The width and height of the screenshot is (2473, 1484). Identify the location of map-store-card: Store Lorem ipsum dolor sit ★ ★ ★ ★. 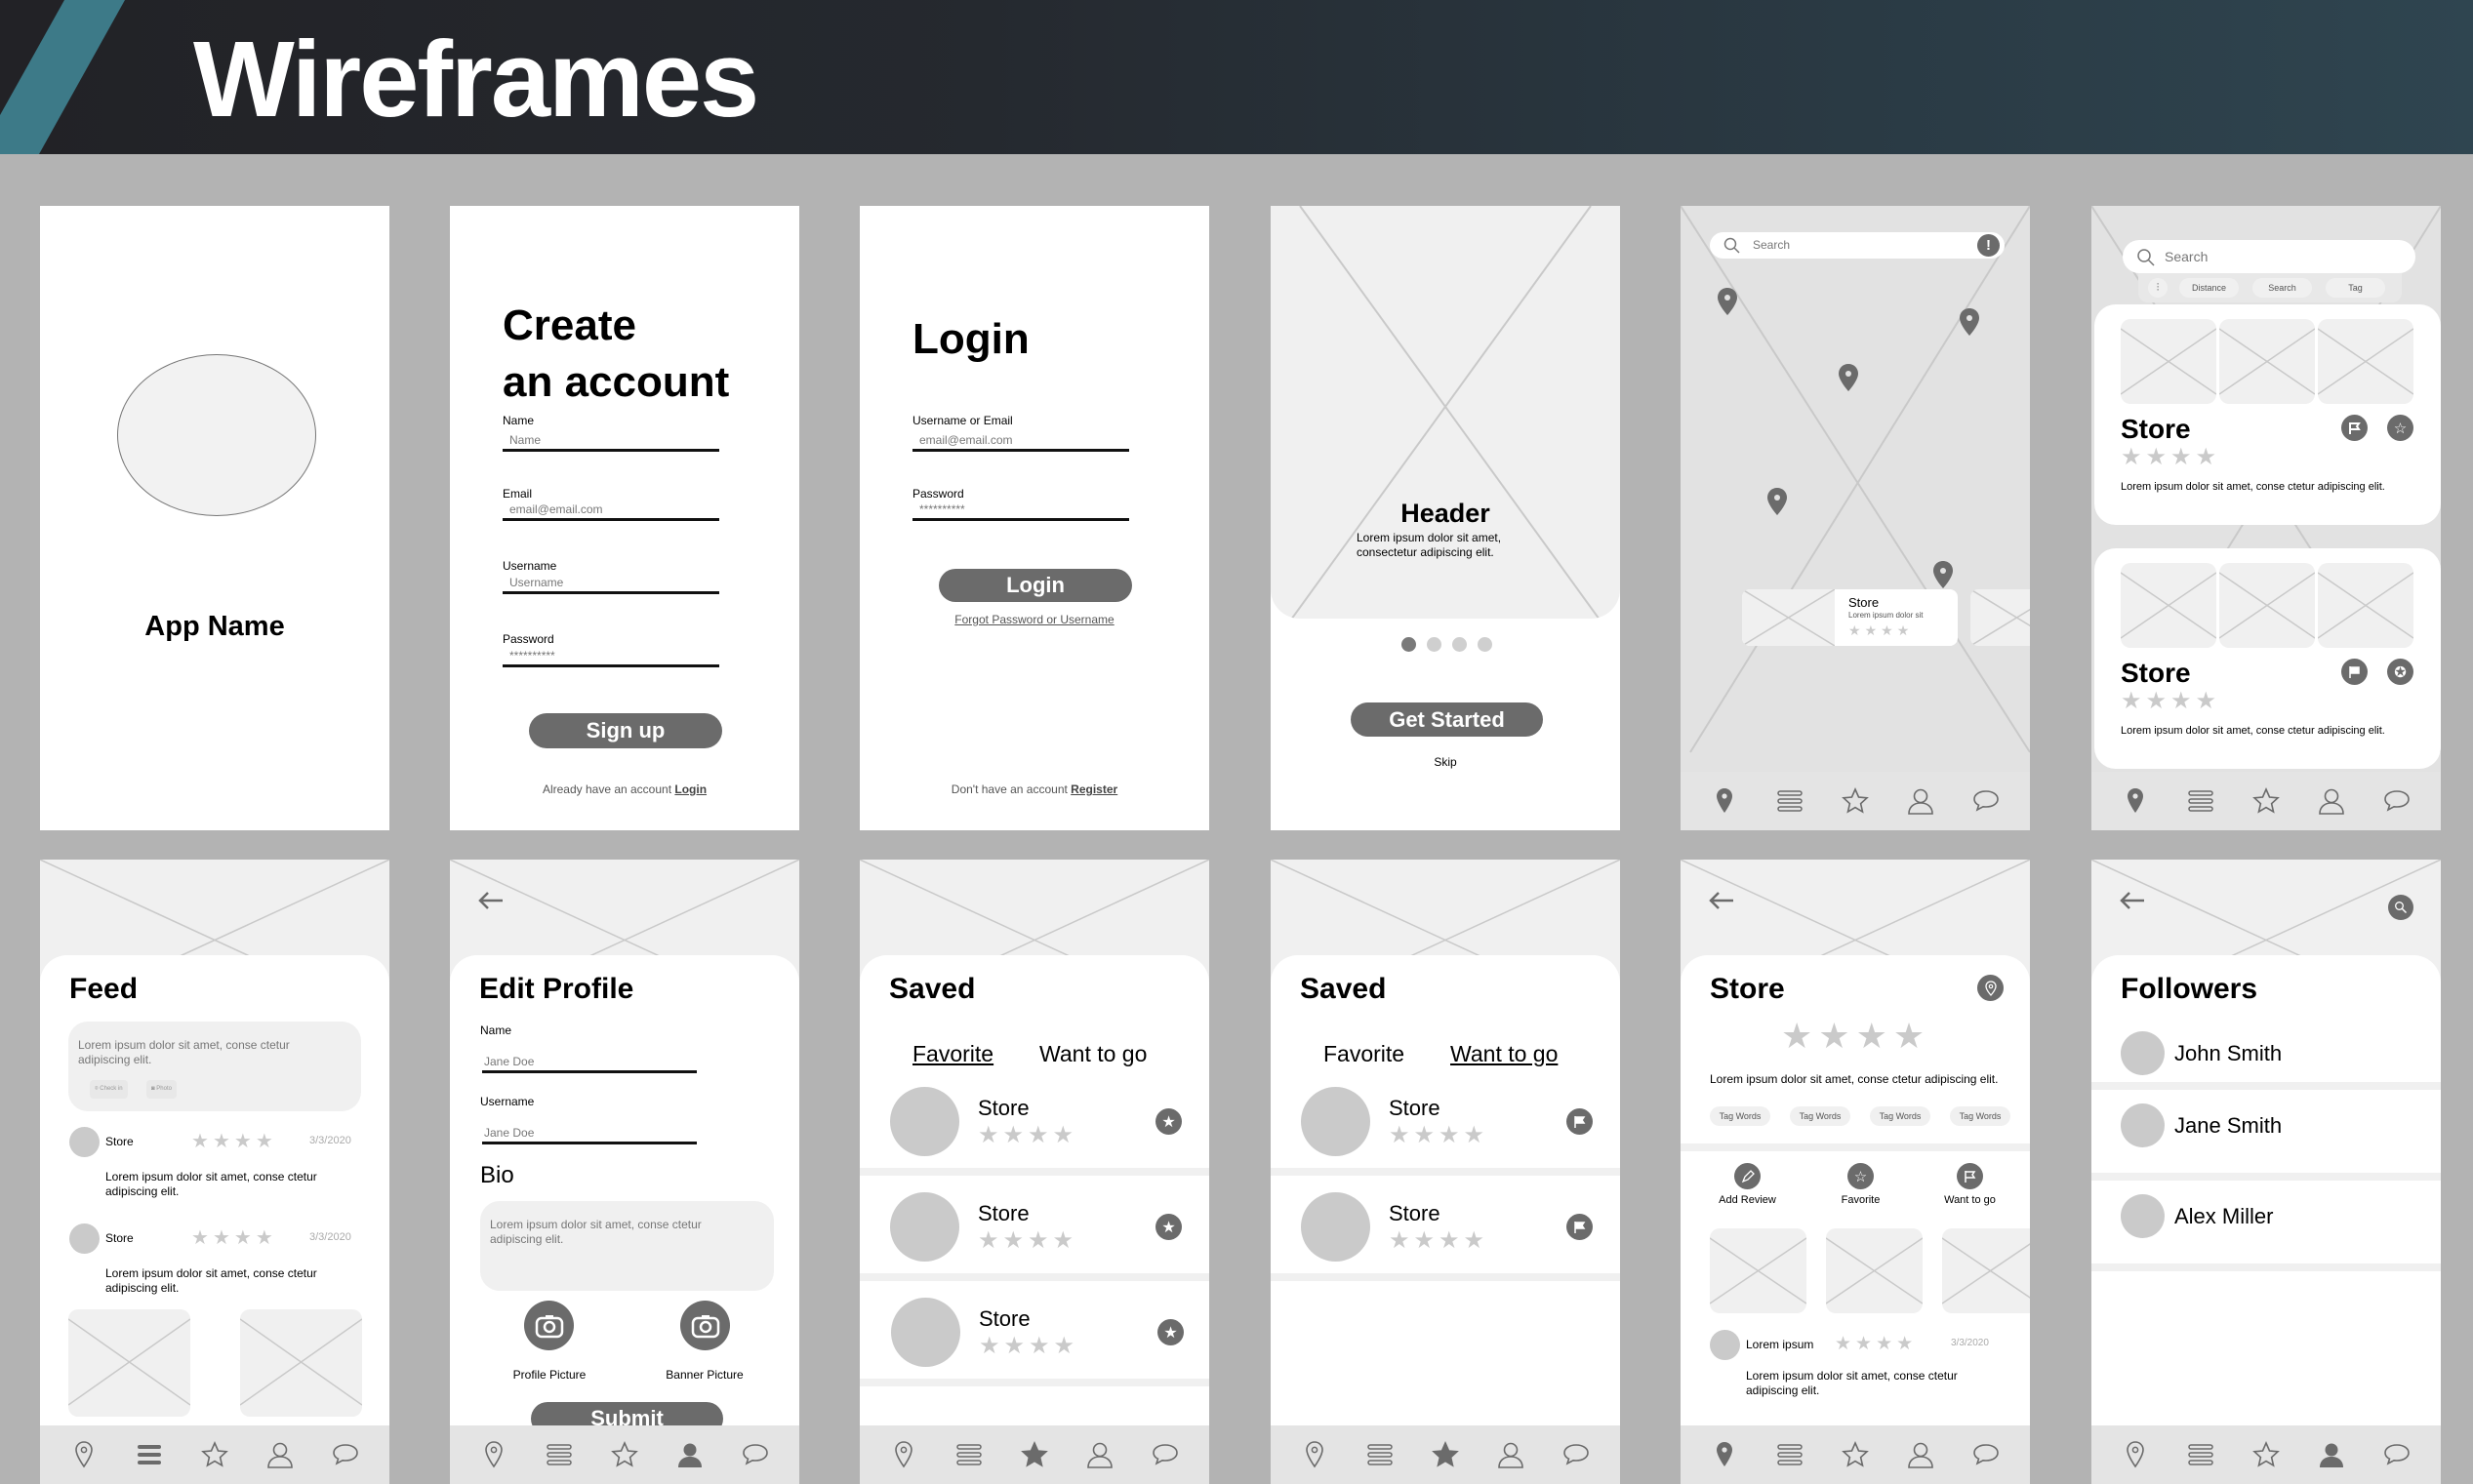
(1850, 617).